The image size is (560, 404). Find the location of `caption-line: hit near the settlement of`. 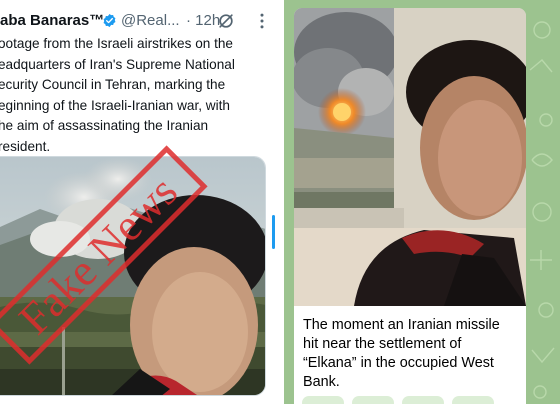

caption-line: hit near the settlement of is located at coordinates (382, 344).